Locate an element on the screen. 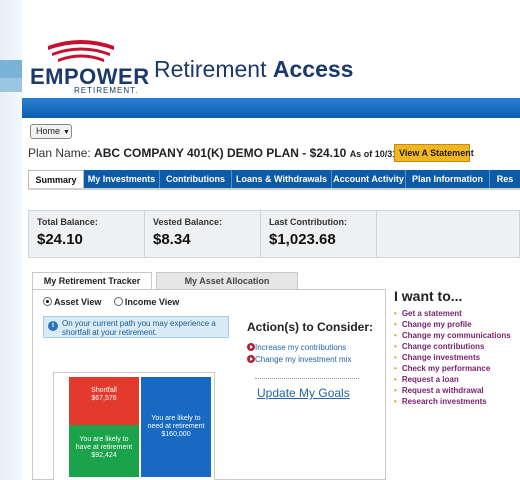 The width and height of the screenshot is (520, 480). list-item: • Get a statement is located at coordinates (457, 313).